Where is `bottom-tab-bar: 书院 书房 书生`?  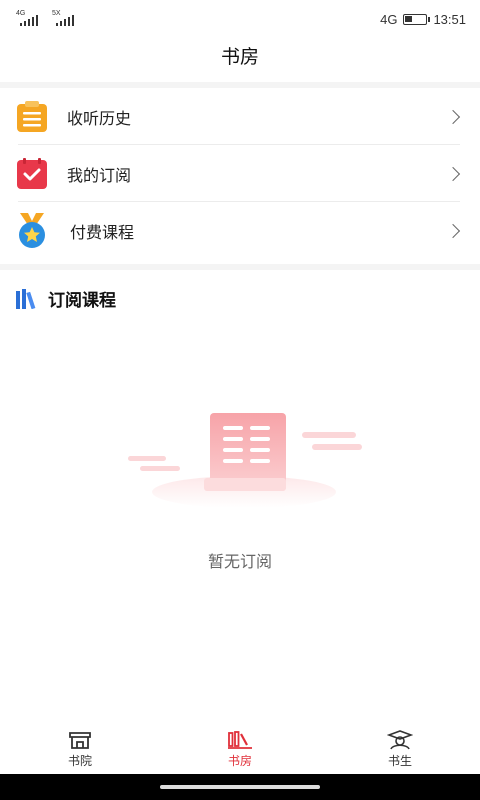
bottom-tab-bar: 书院 书房 书生 is located at coordinates (240, 749).